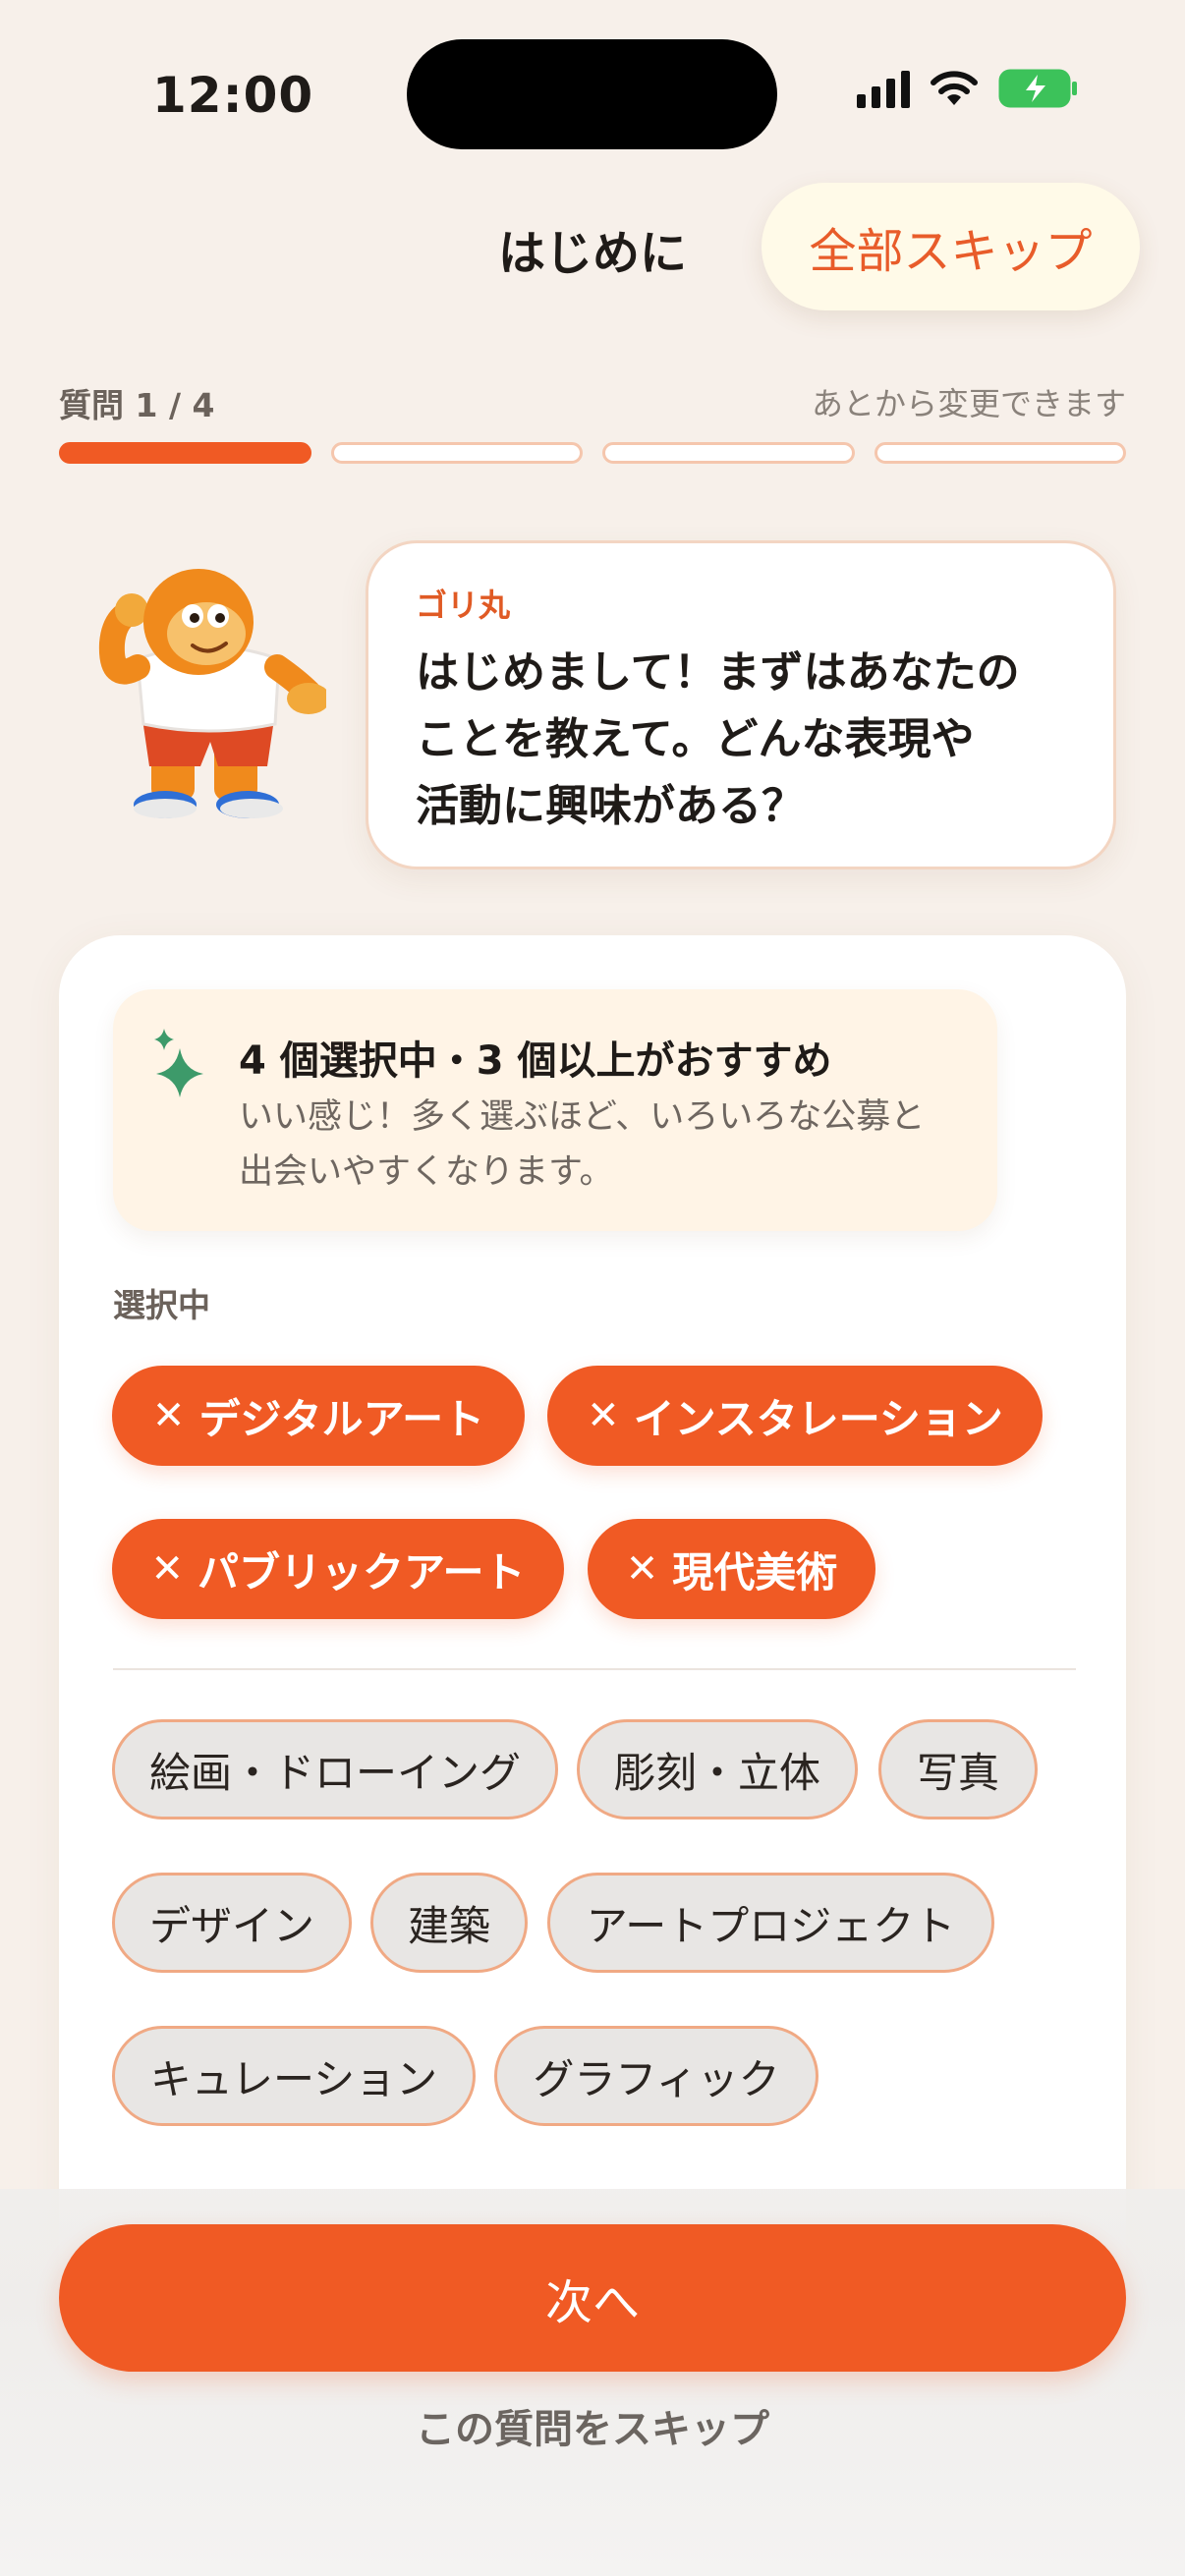  I want to click on status-icons, so click(968, 88).